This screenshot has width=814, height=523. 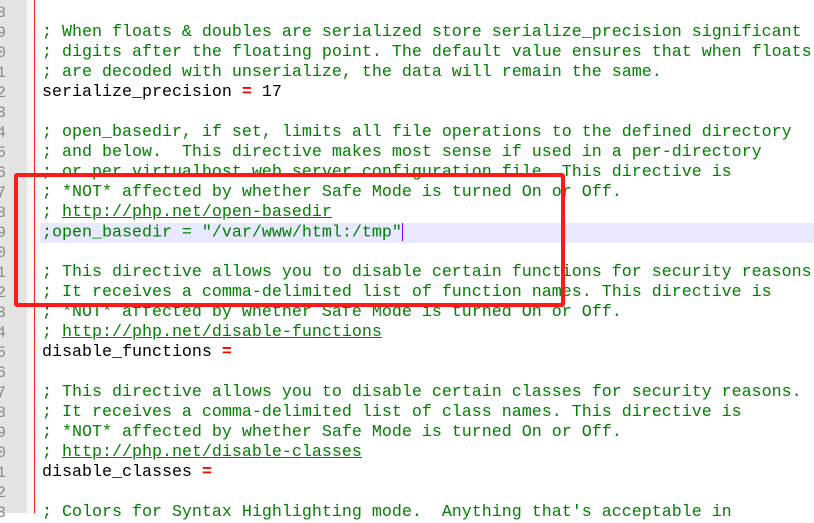 I want to click on url-link: http://php.net/disable-functions, so click(x=222, y=332).